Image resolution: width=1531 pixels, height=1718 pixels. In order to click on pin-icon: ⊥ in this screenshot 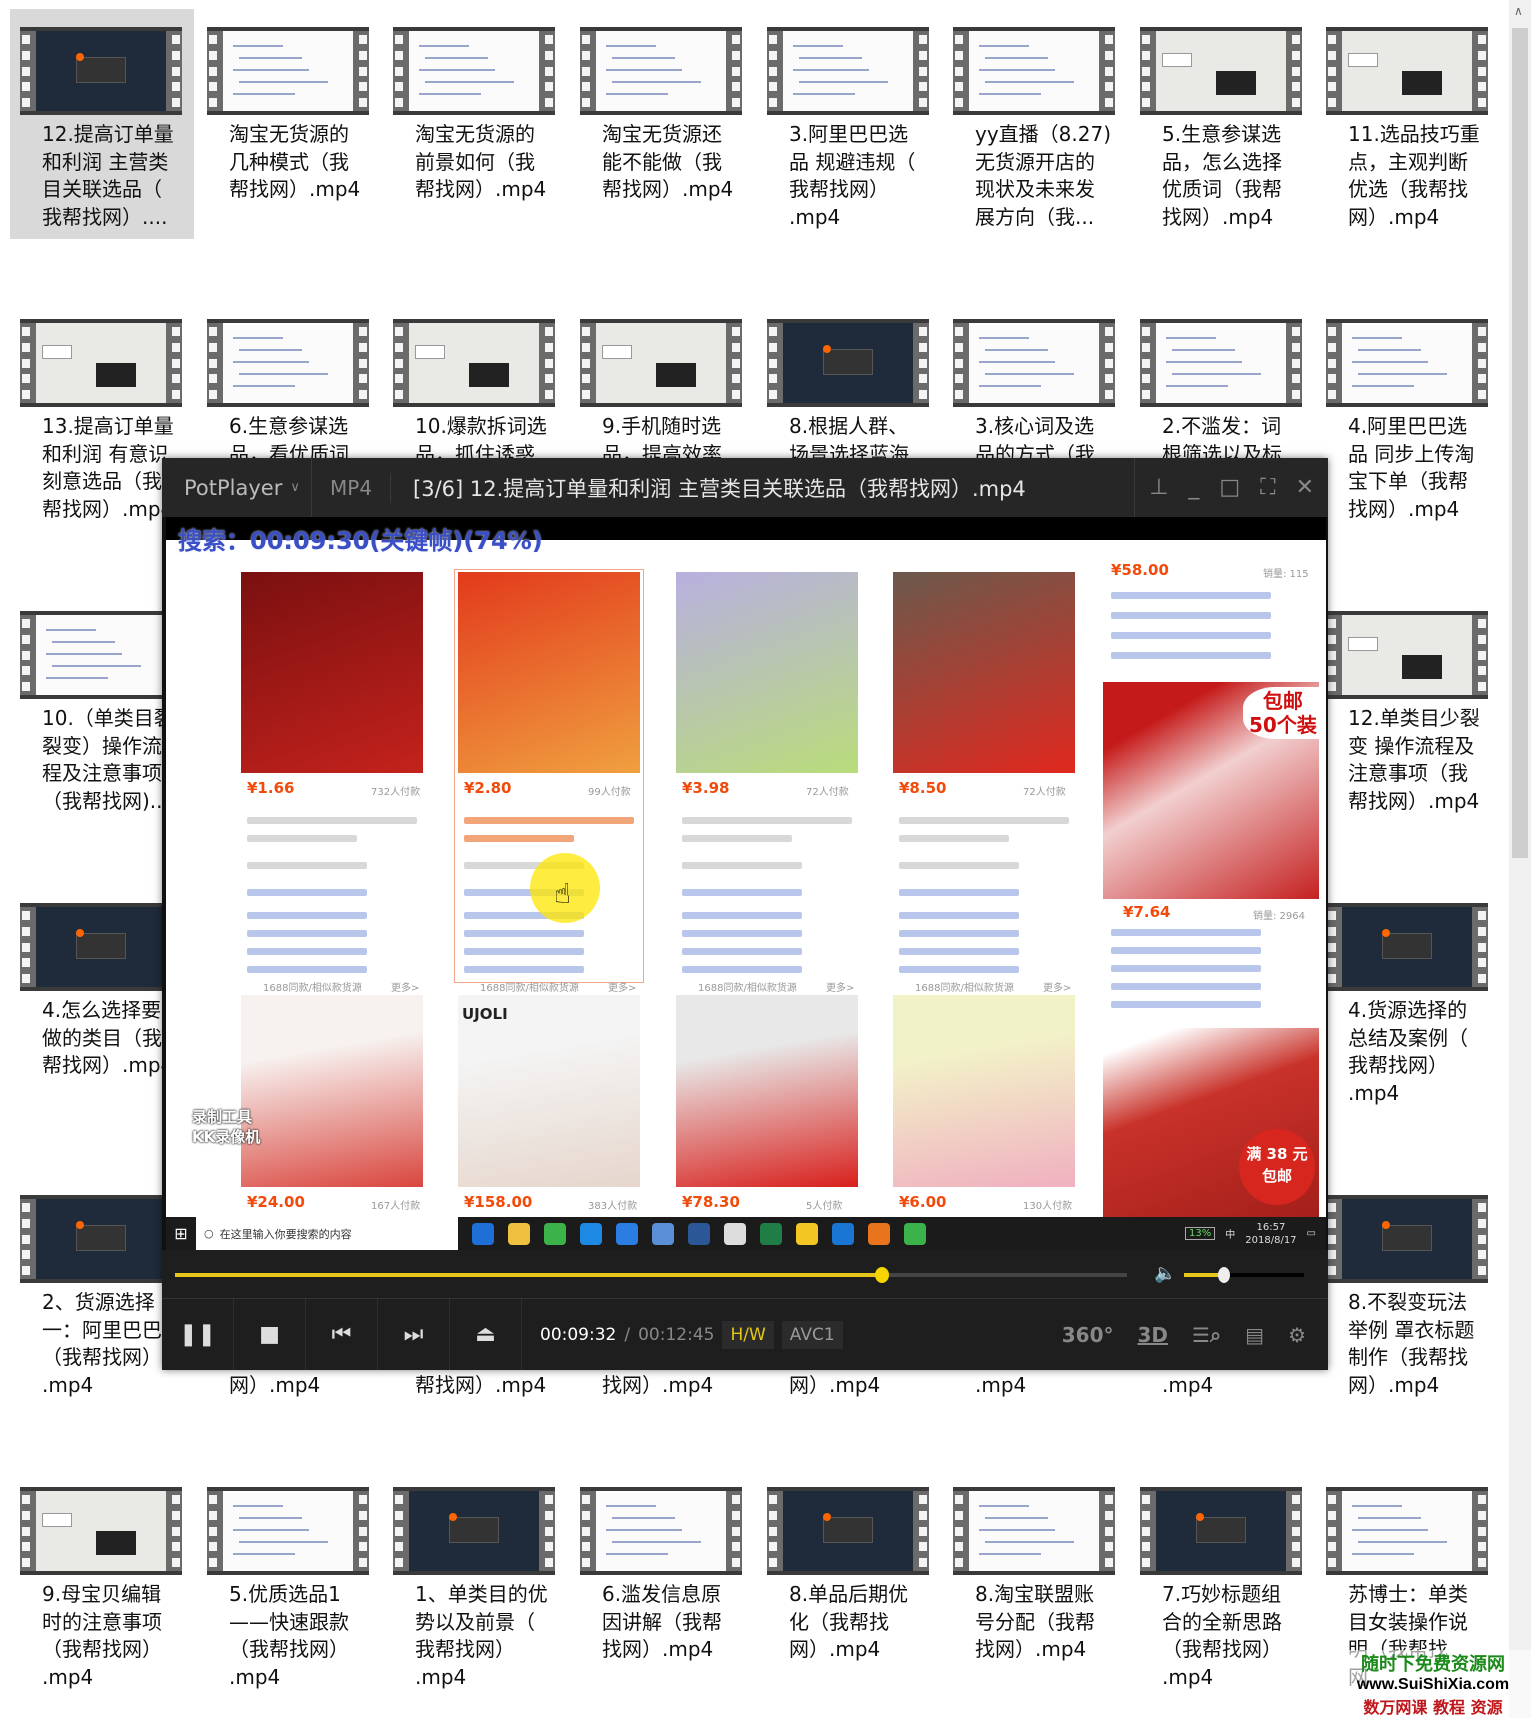, I will do `click(1158, 487)`.